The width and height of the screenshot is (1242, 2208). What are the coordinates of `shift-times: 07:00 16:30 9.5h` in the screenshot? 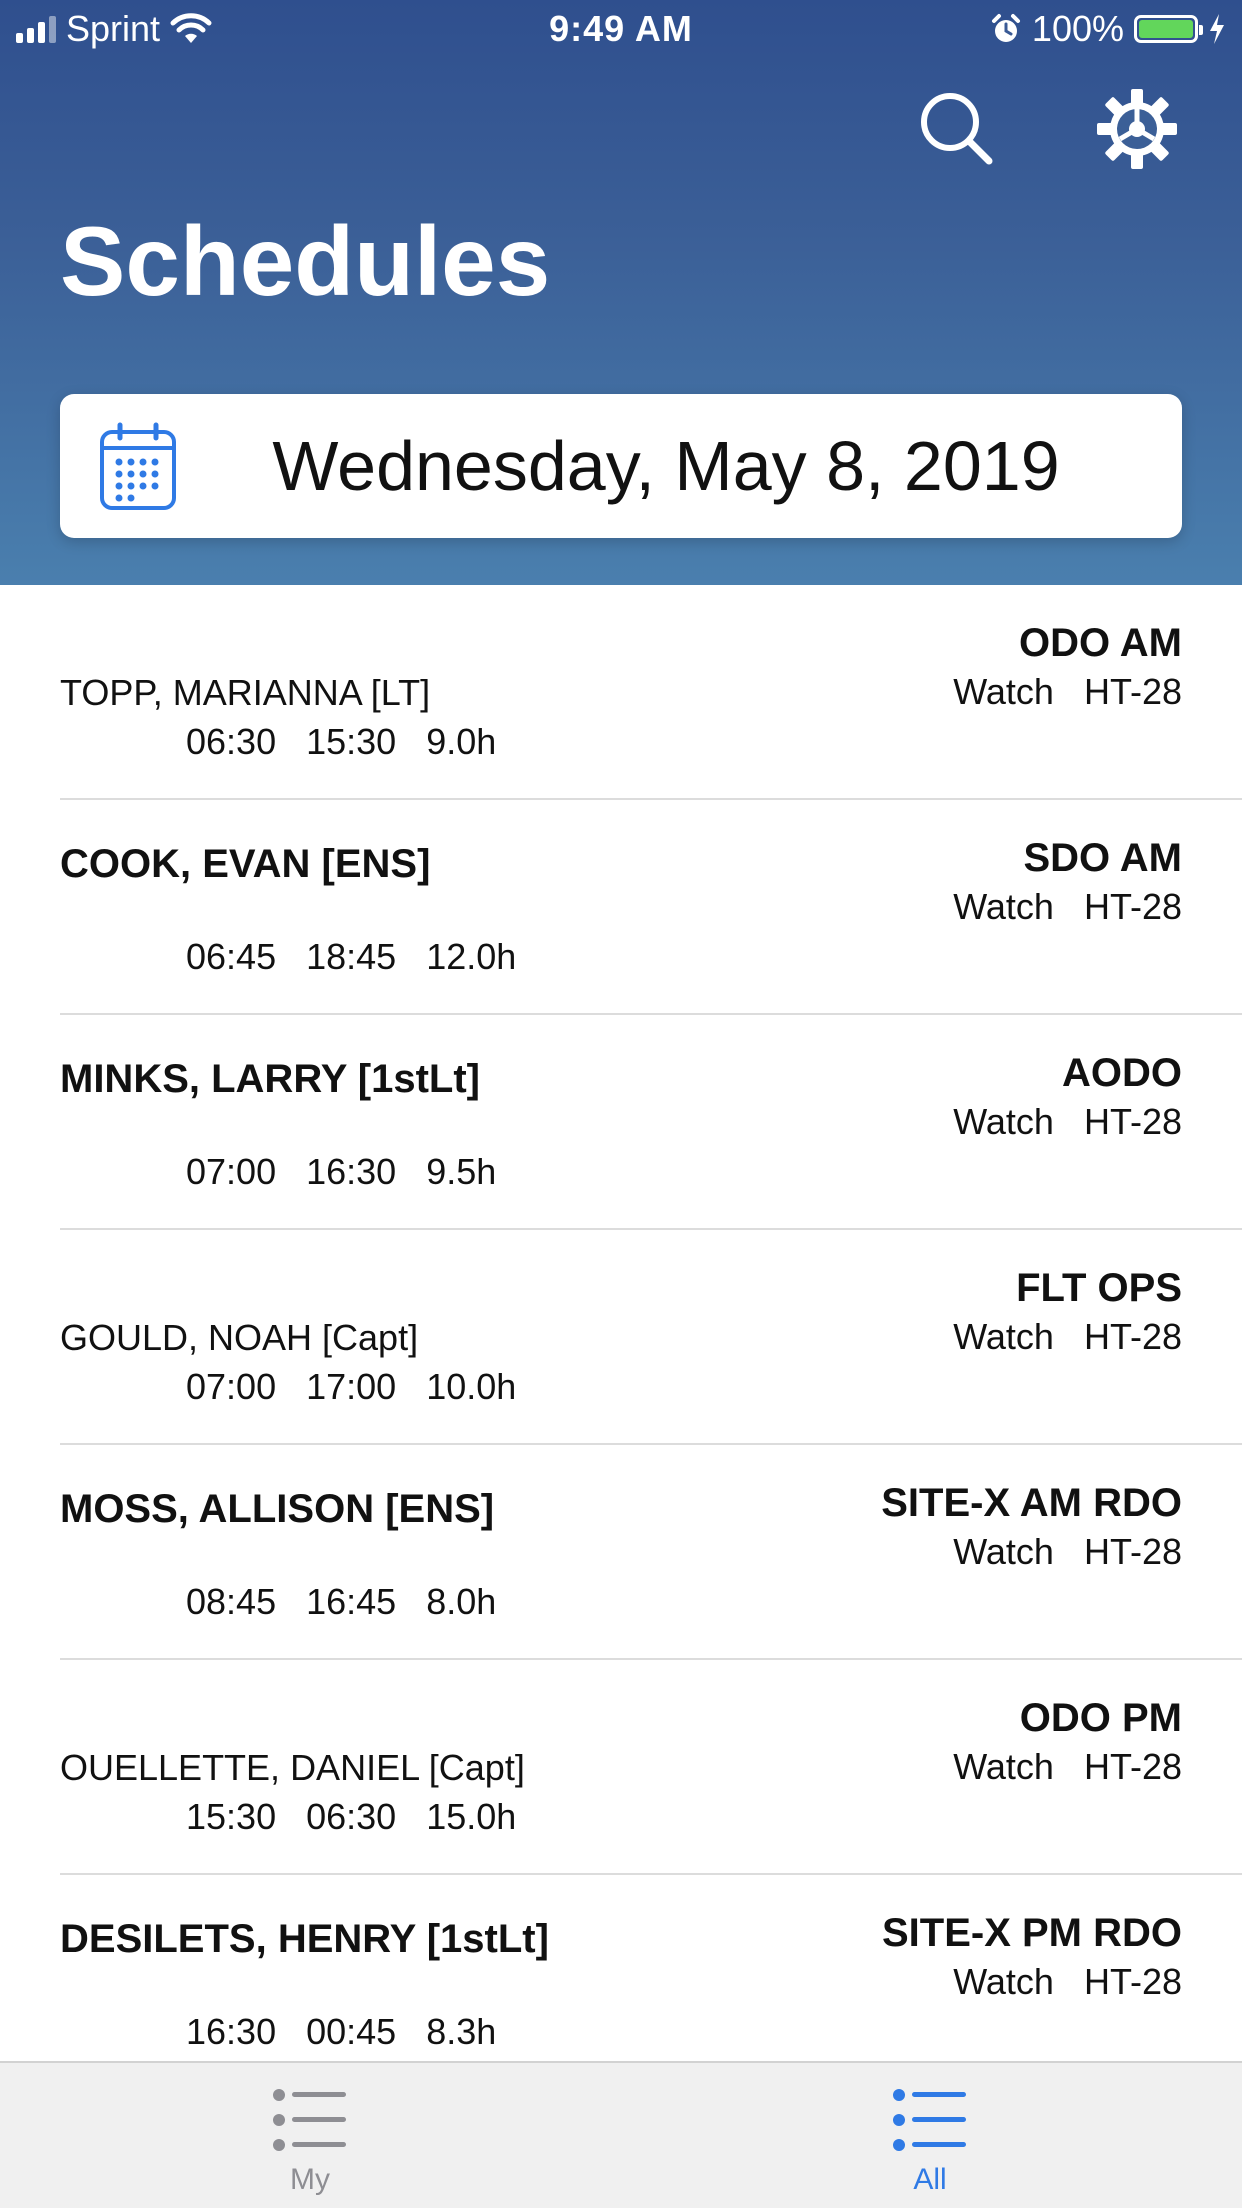 It's located at (341, 1172).